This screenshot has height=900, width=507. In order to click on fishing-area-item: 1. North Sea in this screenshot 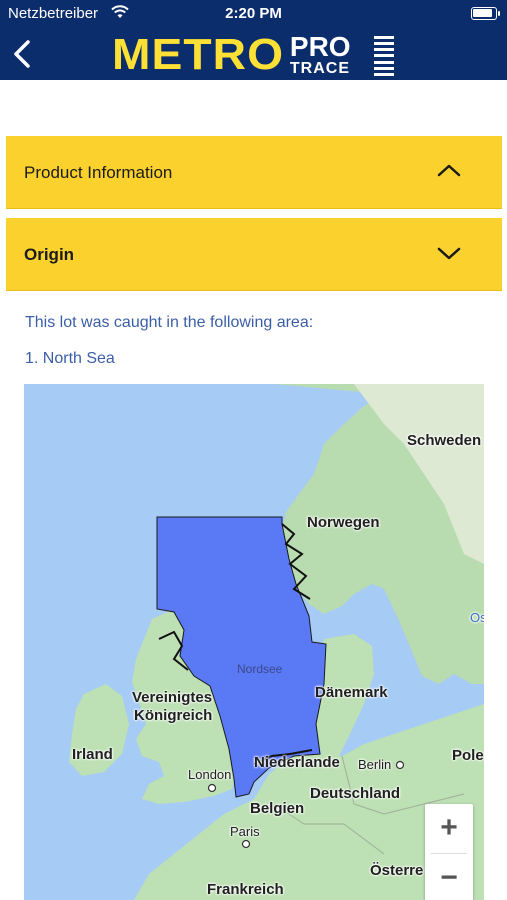, I will do `click(70, 358)`.